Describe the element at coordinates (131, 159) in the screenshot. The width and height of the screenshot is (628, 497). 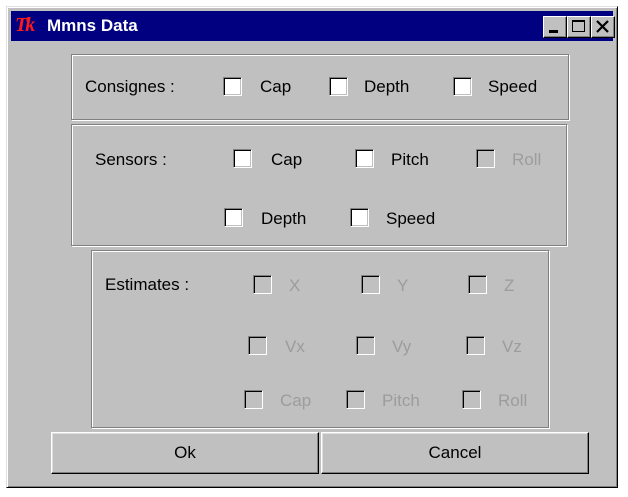
I see `sensors-label: Sensors :` at that location.